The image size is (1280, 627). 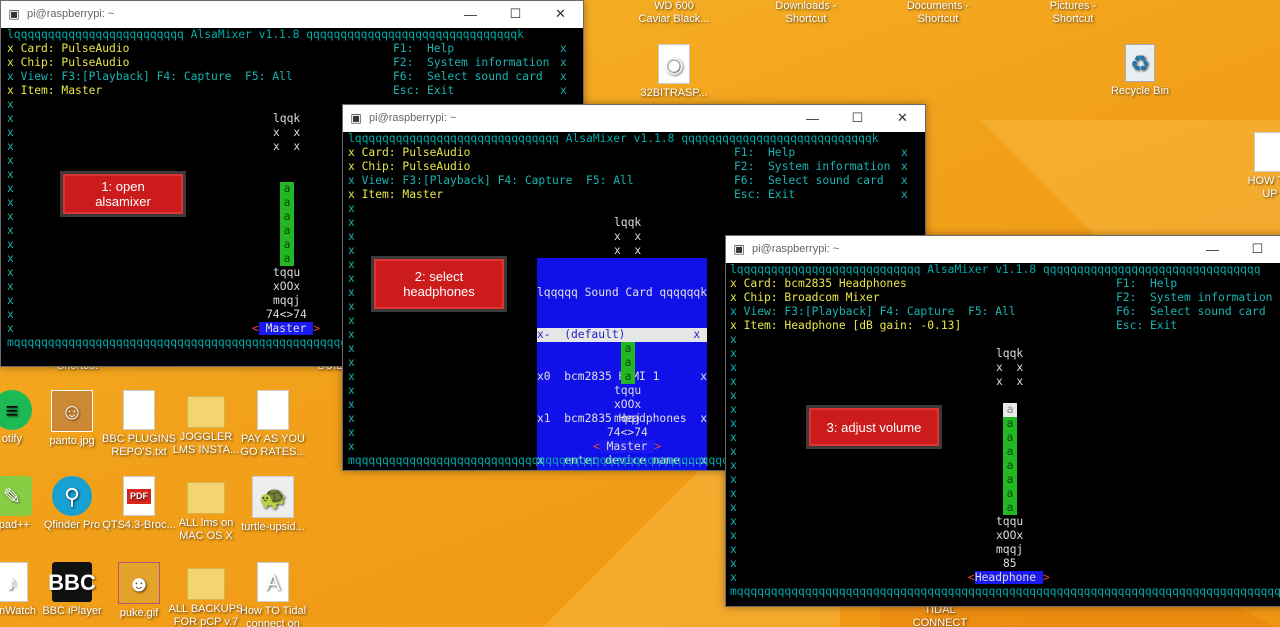 I want to click on desktop-icon-bbc-iplayer: BBC BBC iPlayer, so click(x=72, y=590).